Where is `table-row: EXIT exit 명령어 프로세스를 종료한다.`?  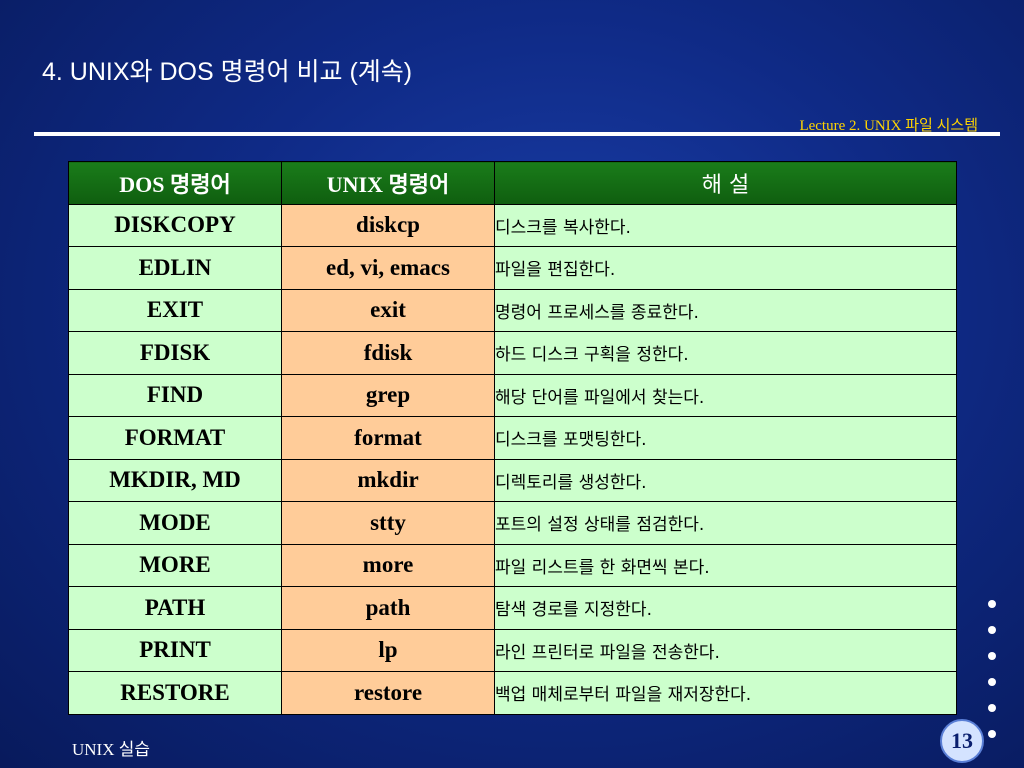
table-row: EXIT exit 명령어 프로세스를 종료한다. is located at coordinates (512, 310).